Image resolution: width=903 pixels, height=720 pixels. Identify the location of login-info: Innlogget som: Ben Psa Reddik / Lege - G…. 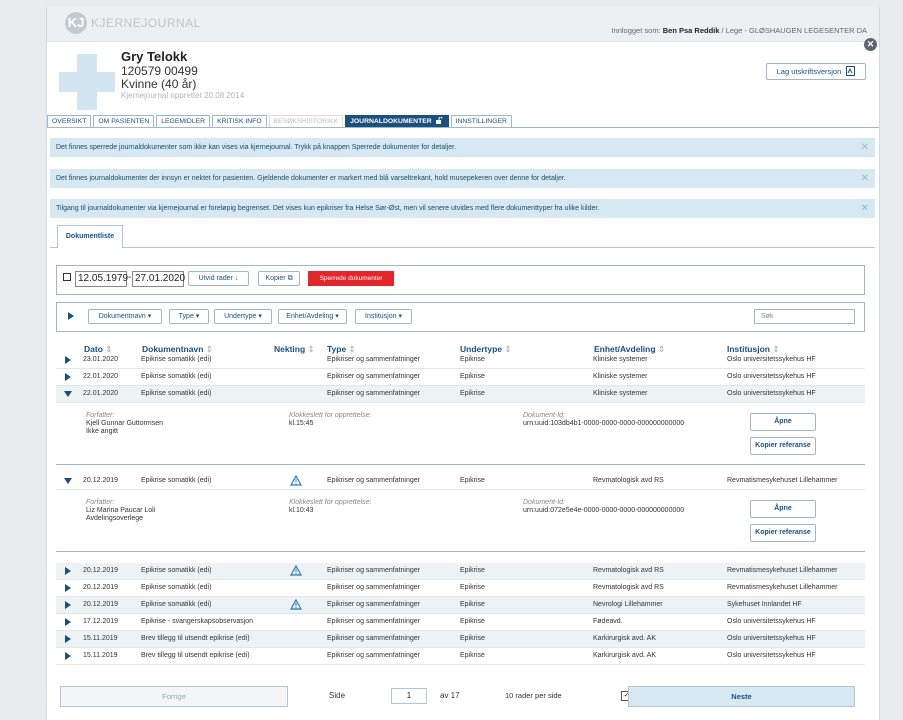
(739, 30).